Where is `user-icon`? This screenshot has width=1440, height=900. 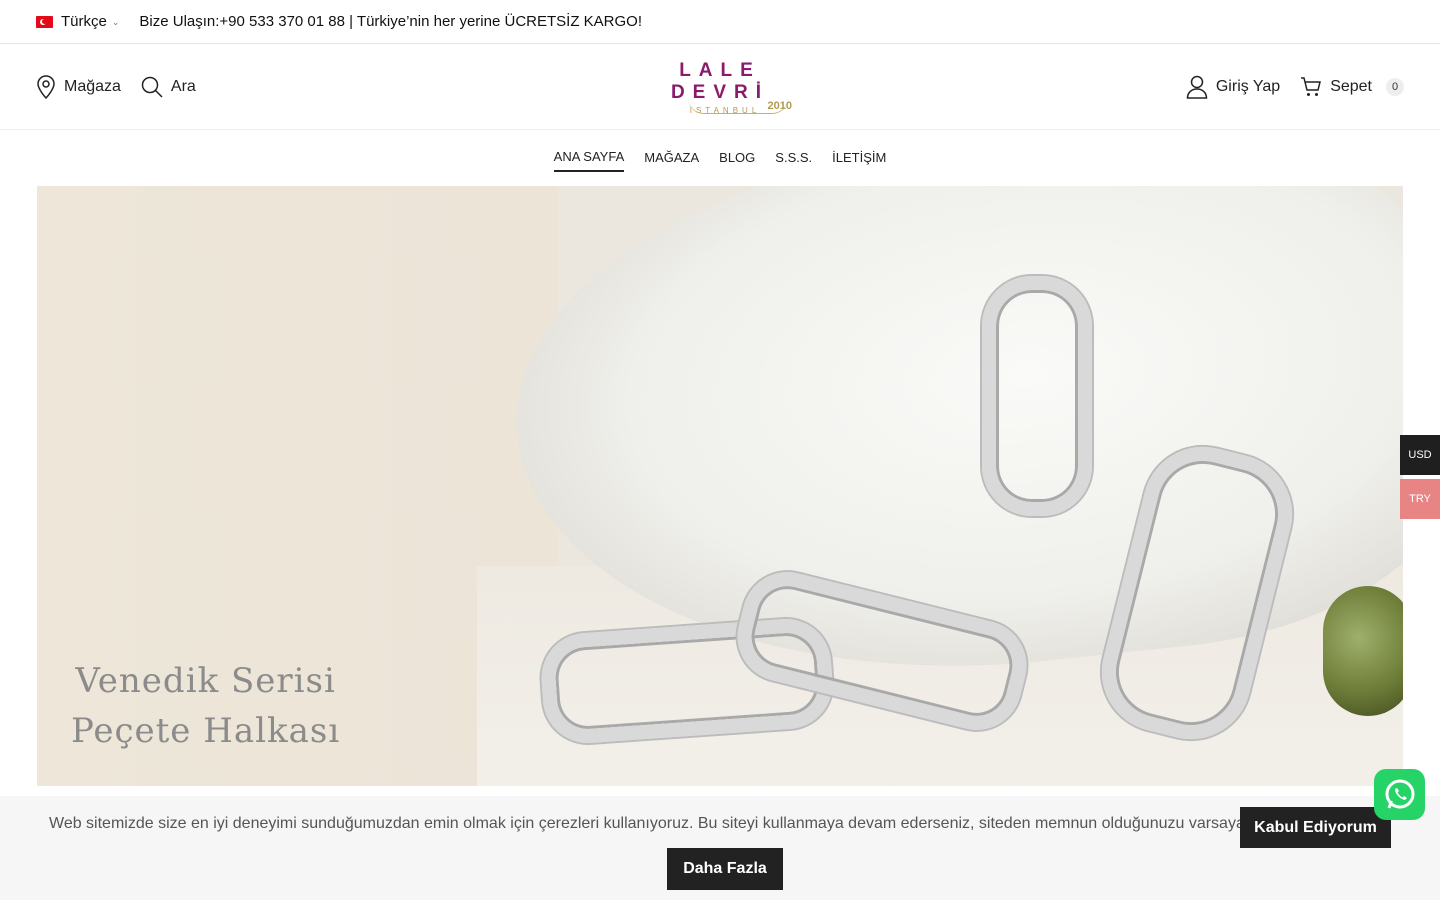 user-icon is located at coordinates (1197, 87).